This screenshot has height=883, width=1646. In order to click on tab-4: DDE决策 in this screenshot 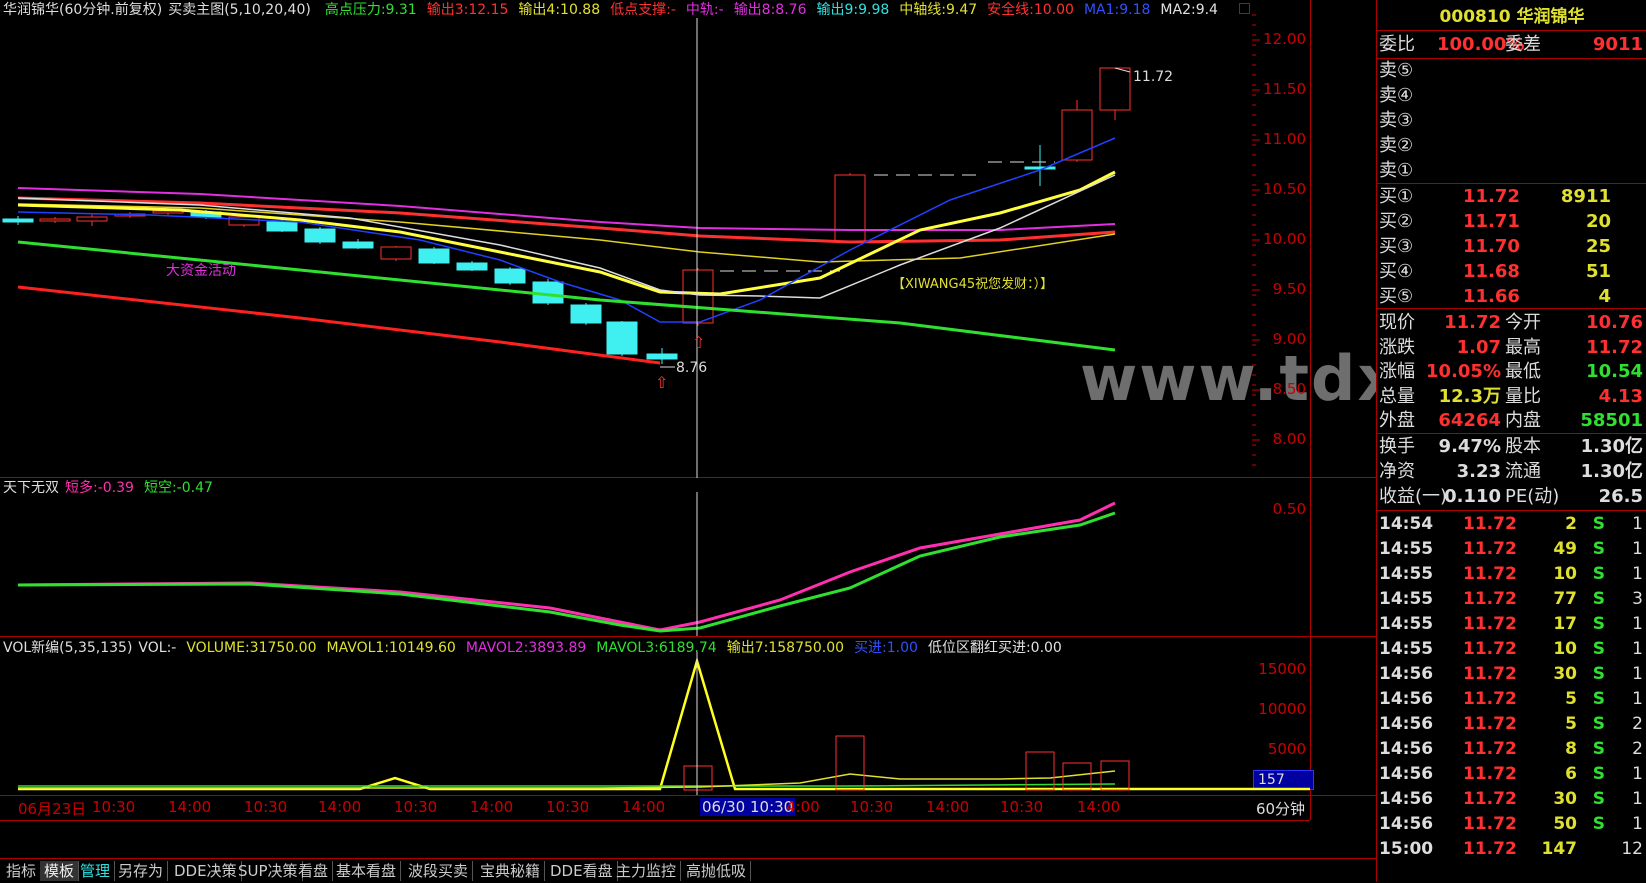, I will do `click(206, 871)`.